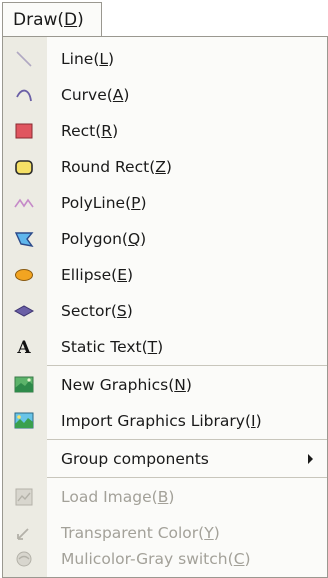  I want to click on menu-item-polyline-accel: P, so click(136, 203).